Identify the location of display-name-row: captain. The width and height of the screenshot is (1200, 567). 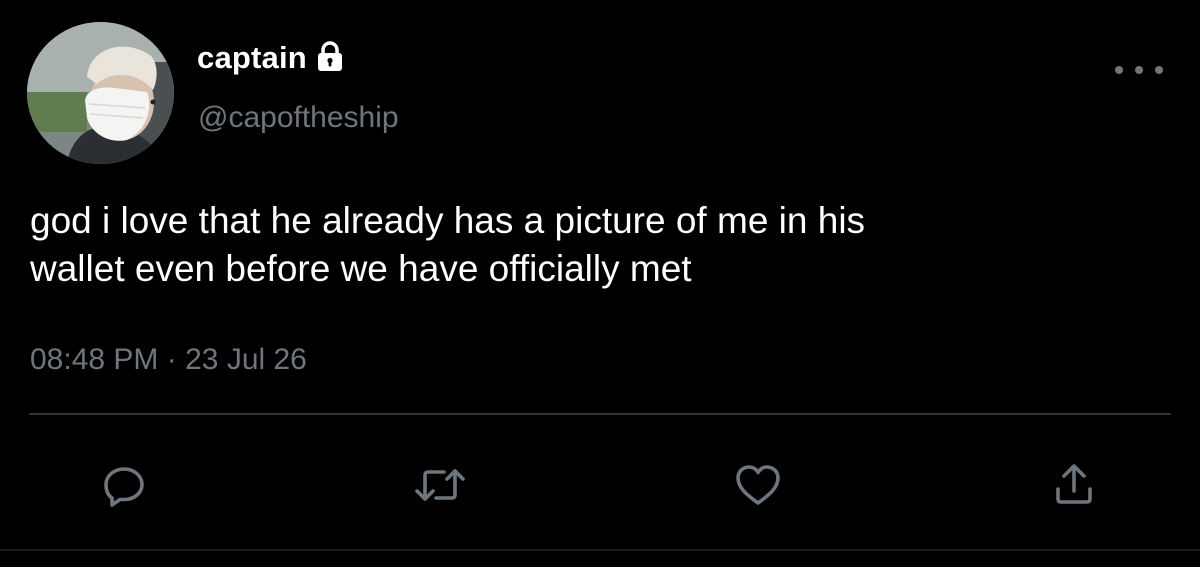
(271, 58).